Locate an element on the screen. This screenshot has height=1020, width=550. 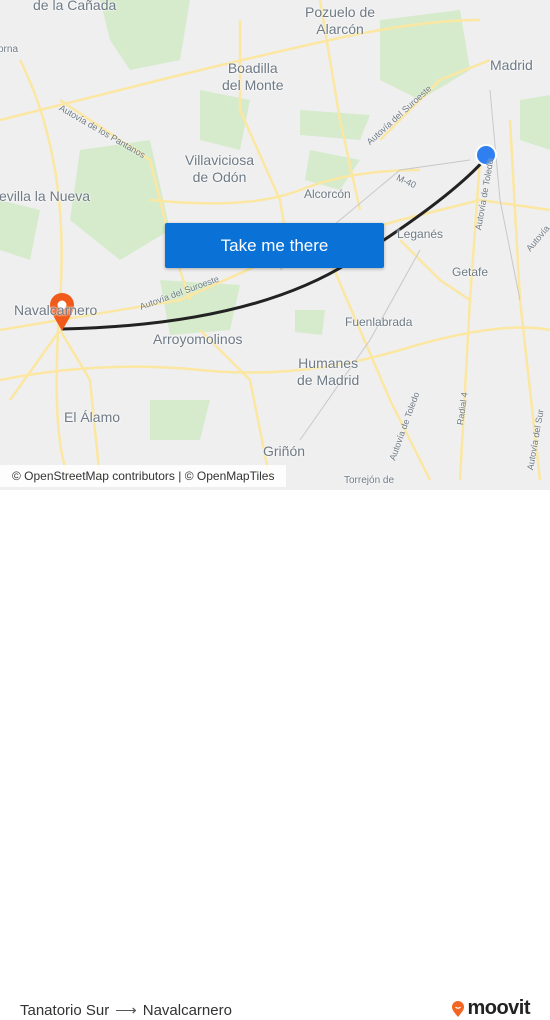
arrow-right-icon: ⟶ is located at coordinates (126, 1010).